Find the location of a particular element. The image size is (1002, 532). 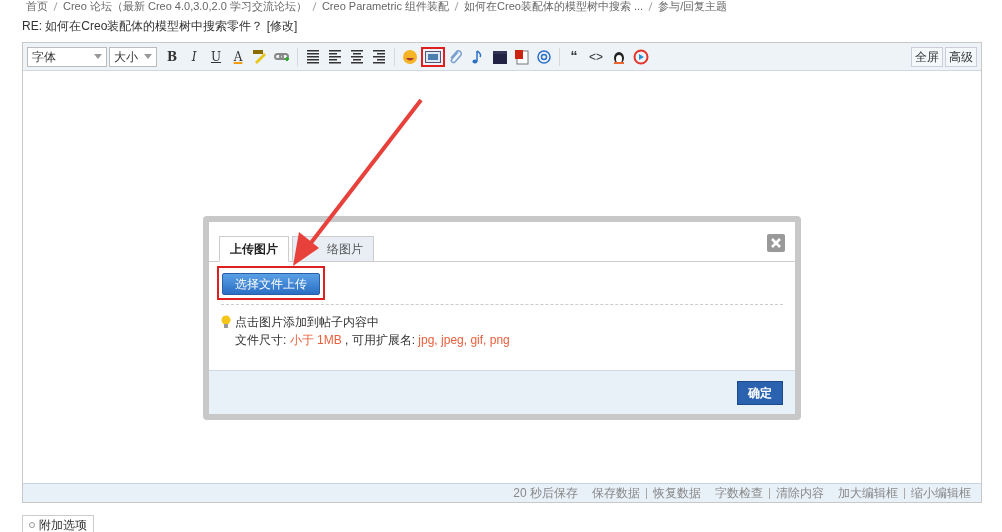

extra-options-toggle: 附加选项 is located at coordinates (58, 523).